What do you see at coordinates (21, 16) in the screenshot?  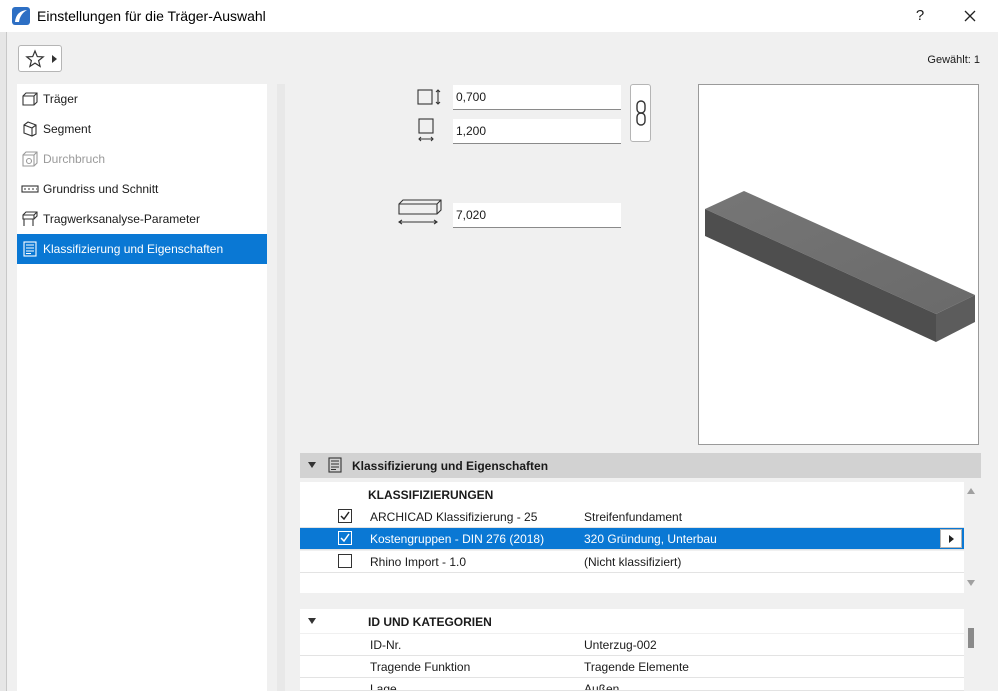 I see `archicad-logo-icon` at bounding box center [21, 16].